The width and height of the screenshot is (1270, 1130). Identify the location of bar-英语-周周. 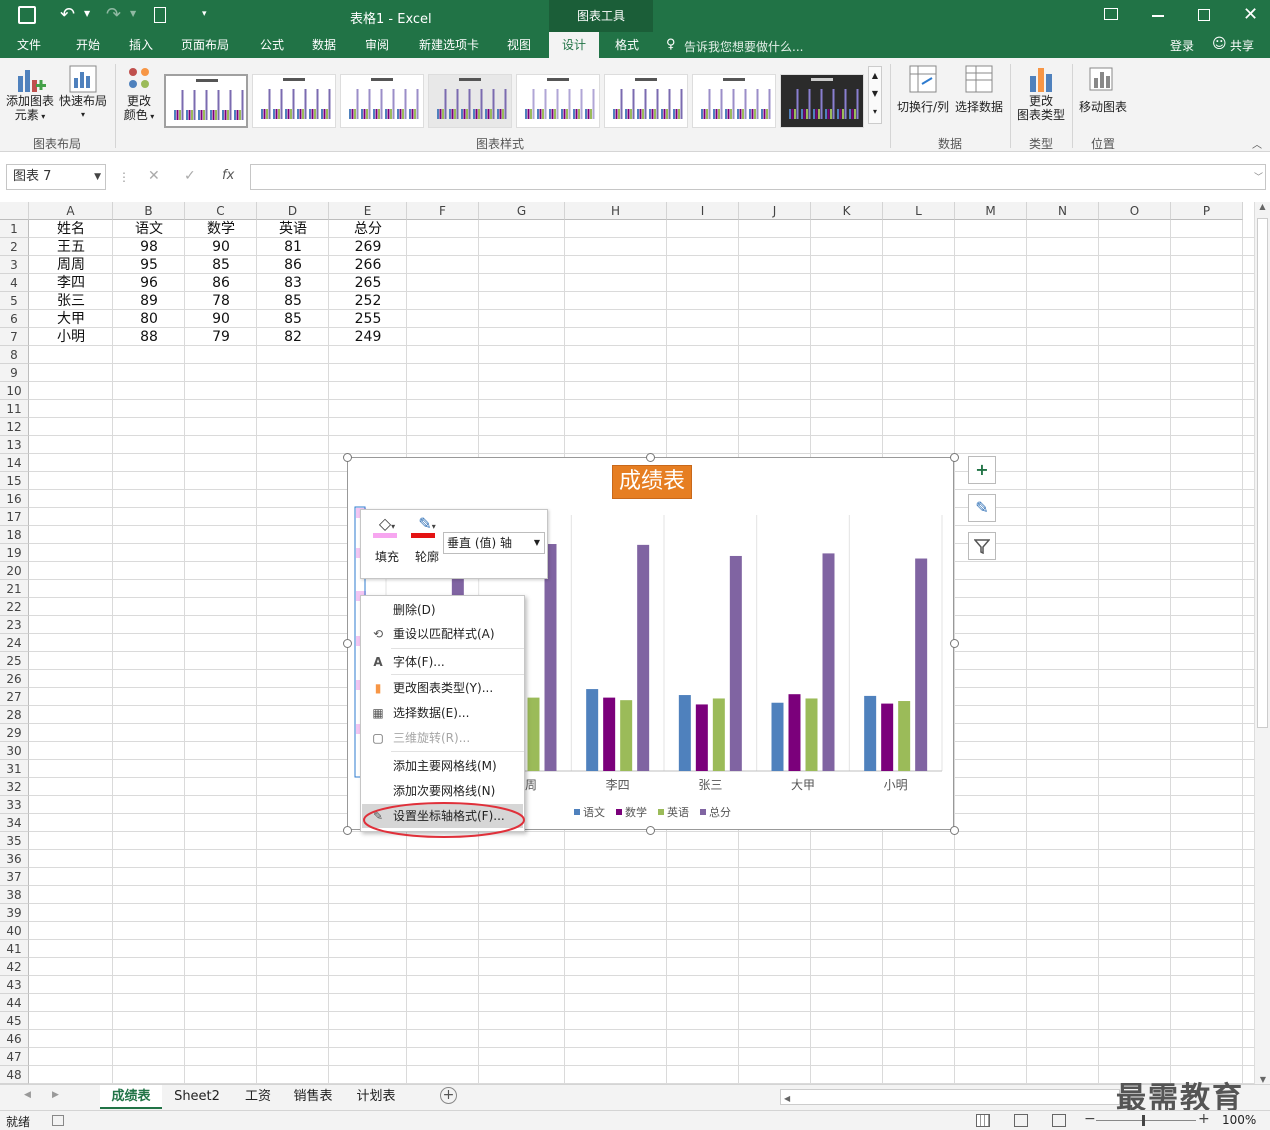
(533, 734).